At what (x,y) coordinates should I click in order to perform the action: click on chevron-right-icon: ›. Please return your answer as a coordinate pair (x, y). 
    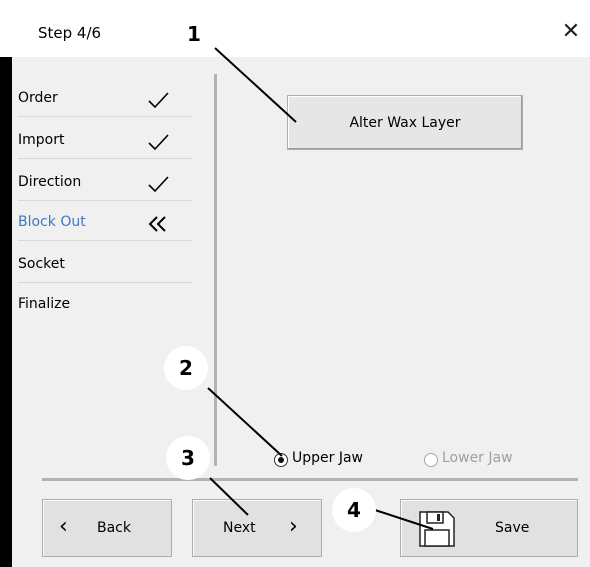
    Looking at the image, I should click on (293, 526).